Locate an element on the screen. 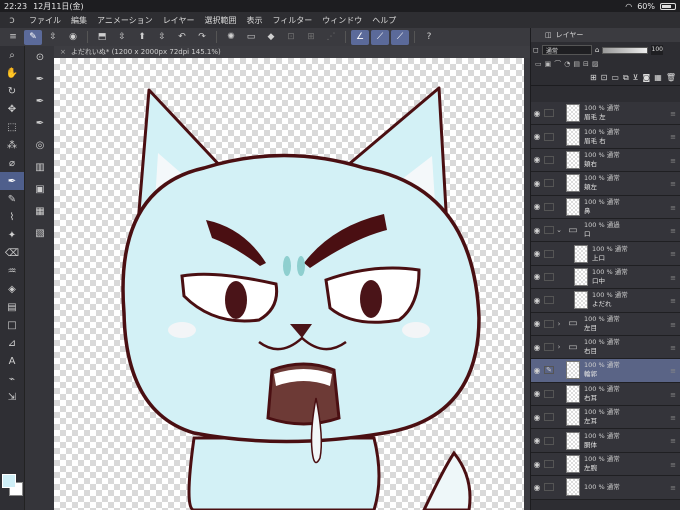  wand-icon: ⁂ is located at coordinates (12, 145).